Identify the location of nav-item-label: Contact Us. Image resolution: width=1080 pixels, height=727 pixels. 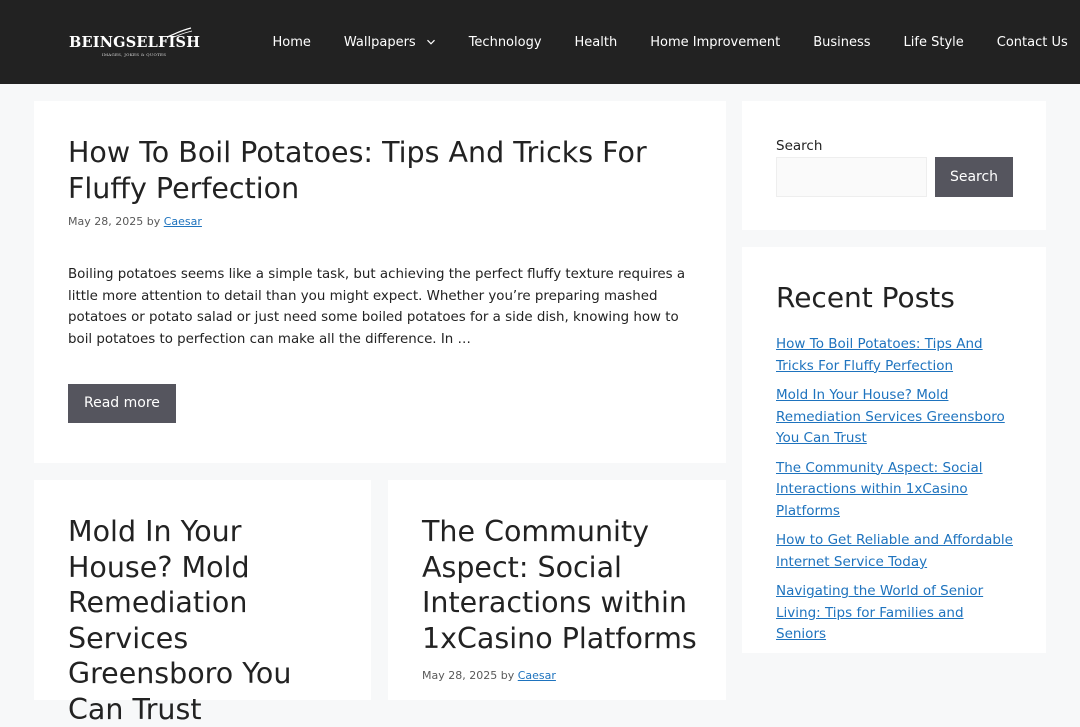
(1032, 42).